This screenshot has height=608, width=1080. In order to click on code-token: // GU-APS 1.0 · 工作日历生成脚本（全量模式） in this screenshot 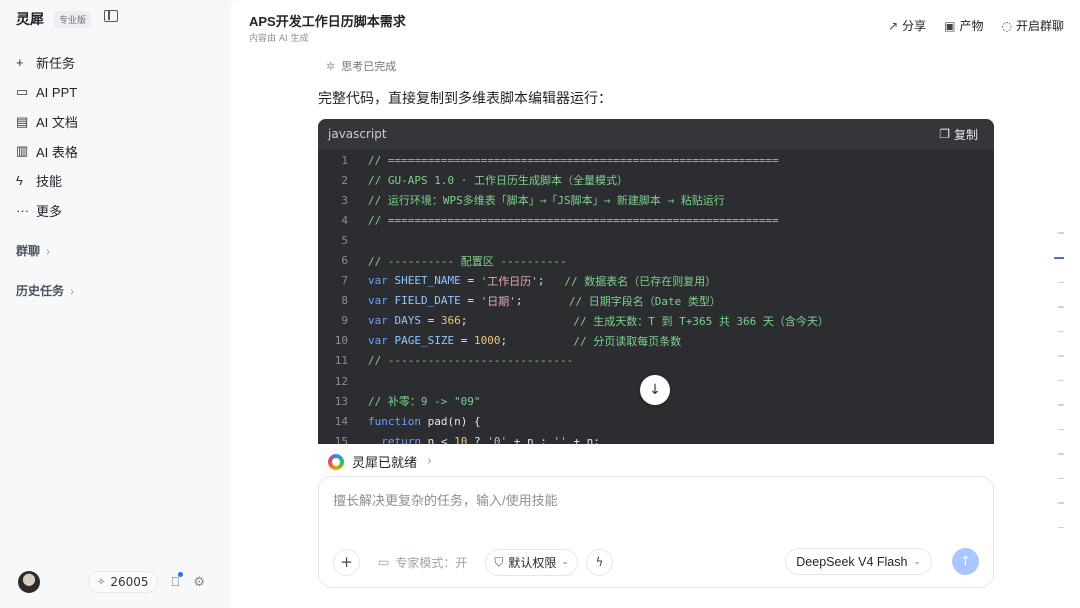, I will do `click(498, 181)`.